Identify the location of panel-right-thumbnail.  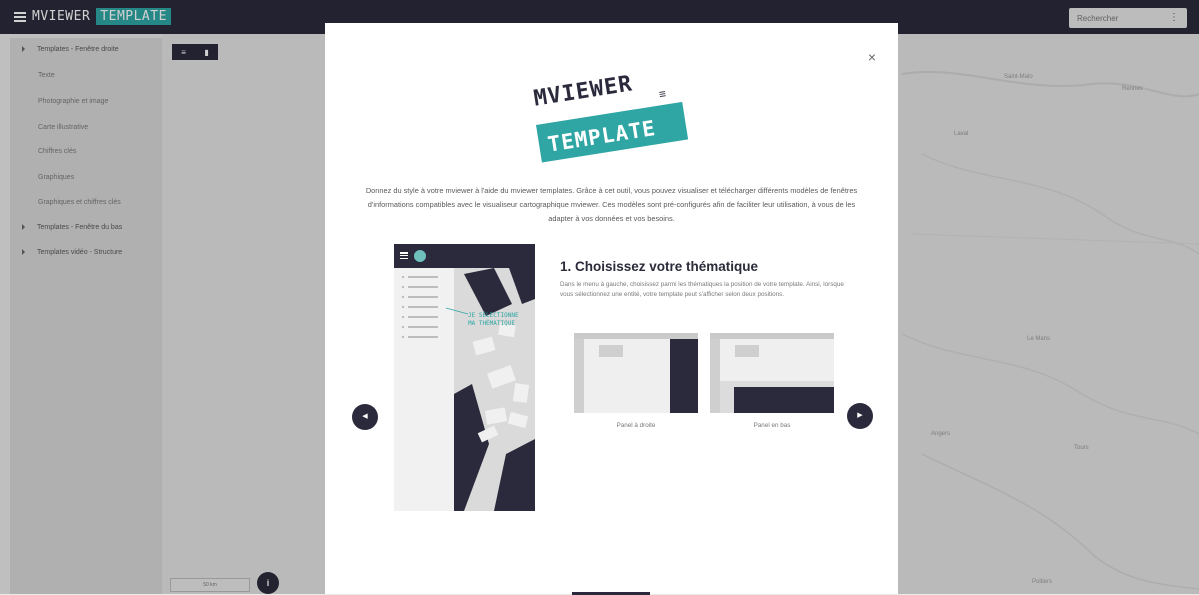
(636, 373).